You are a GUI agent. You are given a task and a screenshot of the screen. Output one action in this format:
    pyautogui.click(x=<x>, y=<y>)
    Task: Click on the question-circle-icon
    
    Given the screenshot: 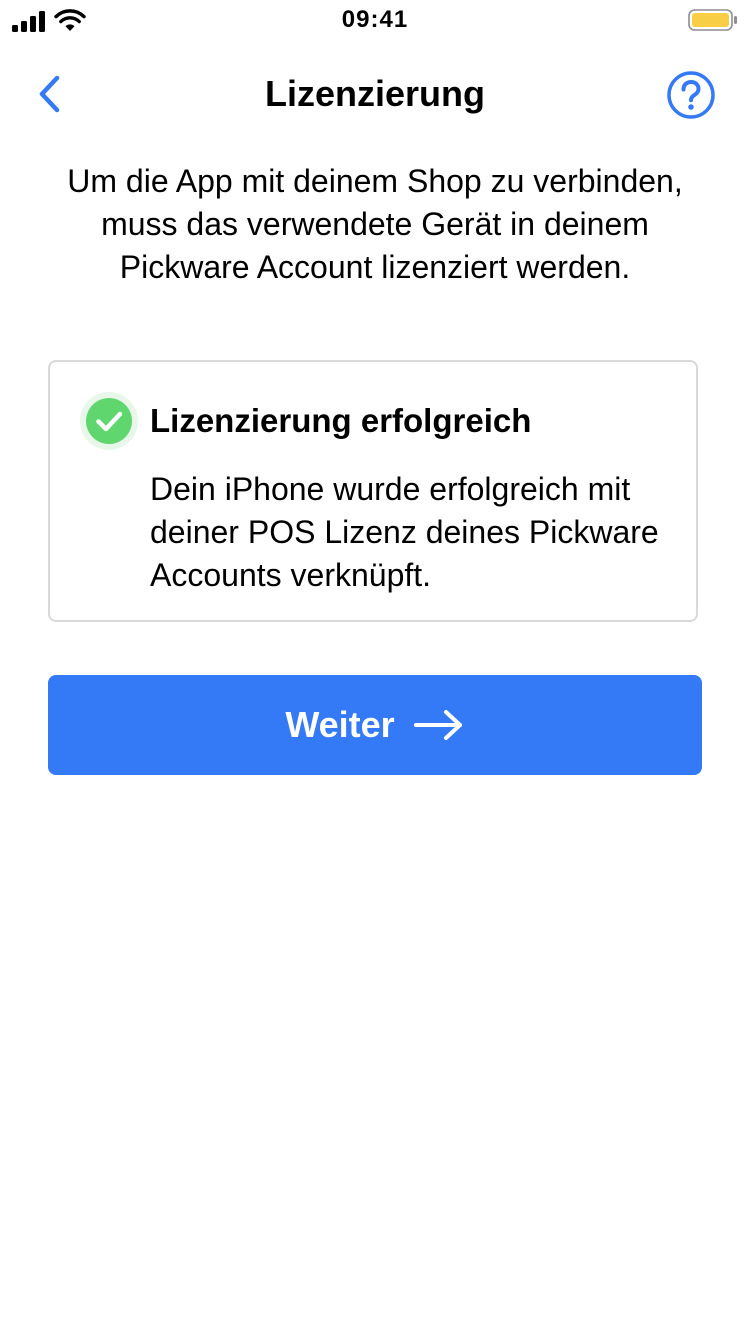 What is the action you would take?
    pyautogui.click(x=691, y=95)
    